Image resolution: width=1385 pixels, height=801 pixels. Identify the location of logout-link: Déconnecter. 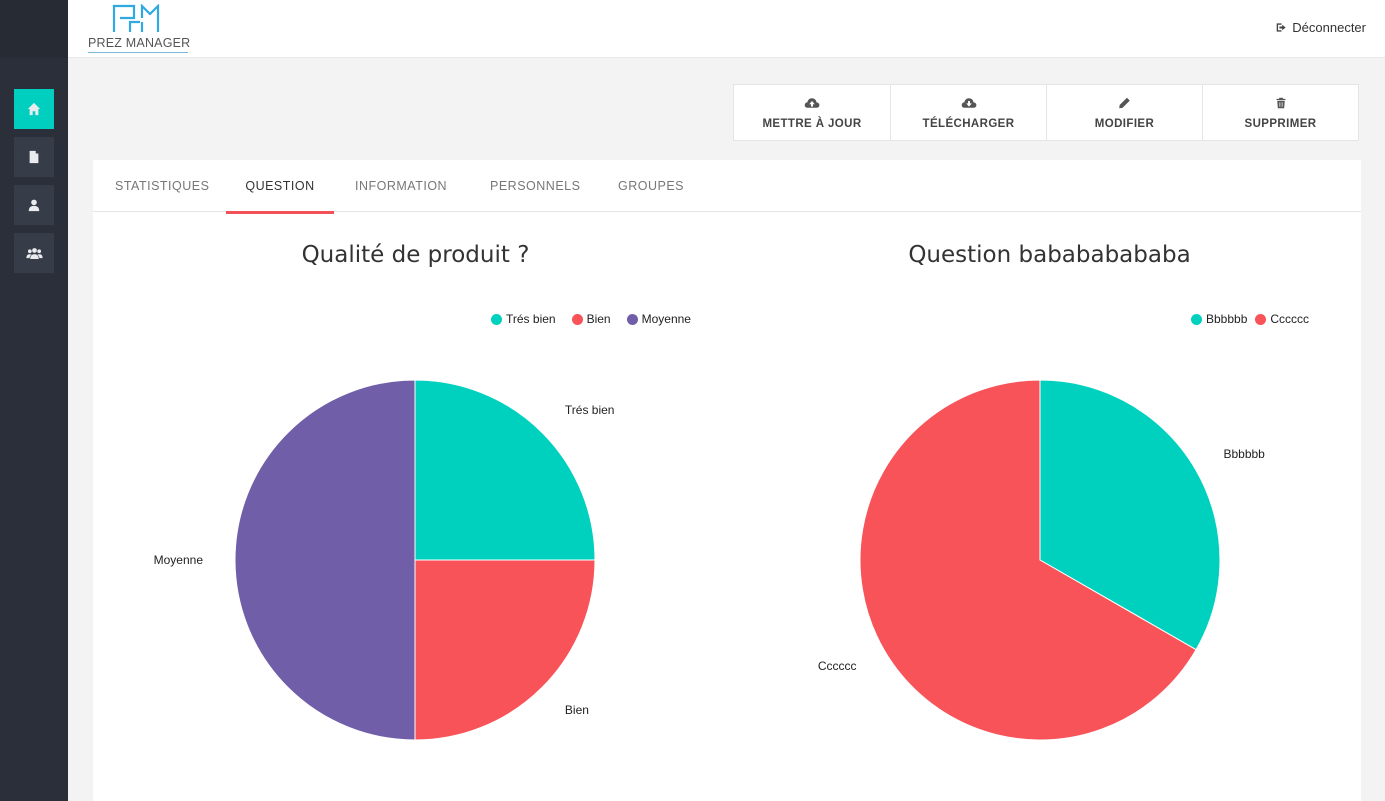
(1321, 27).